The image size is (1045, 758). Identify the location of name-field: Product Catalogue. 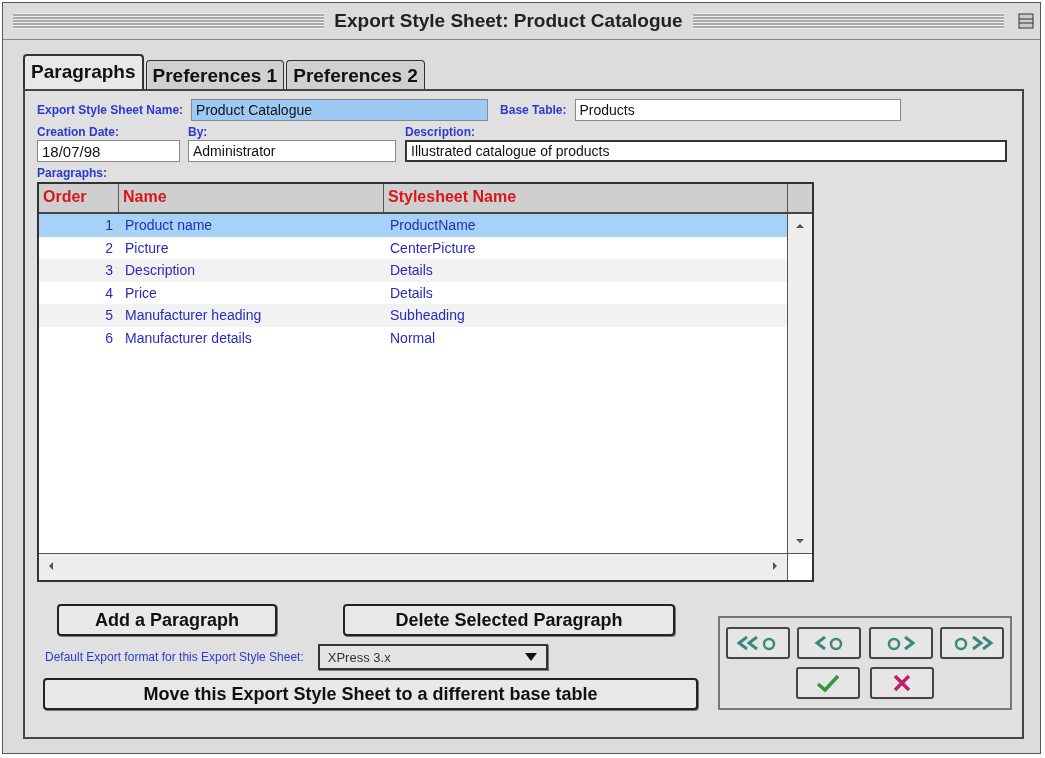
(340, 110).